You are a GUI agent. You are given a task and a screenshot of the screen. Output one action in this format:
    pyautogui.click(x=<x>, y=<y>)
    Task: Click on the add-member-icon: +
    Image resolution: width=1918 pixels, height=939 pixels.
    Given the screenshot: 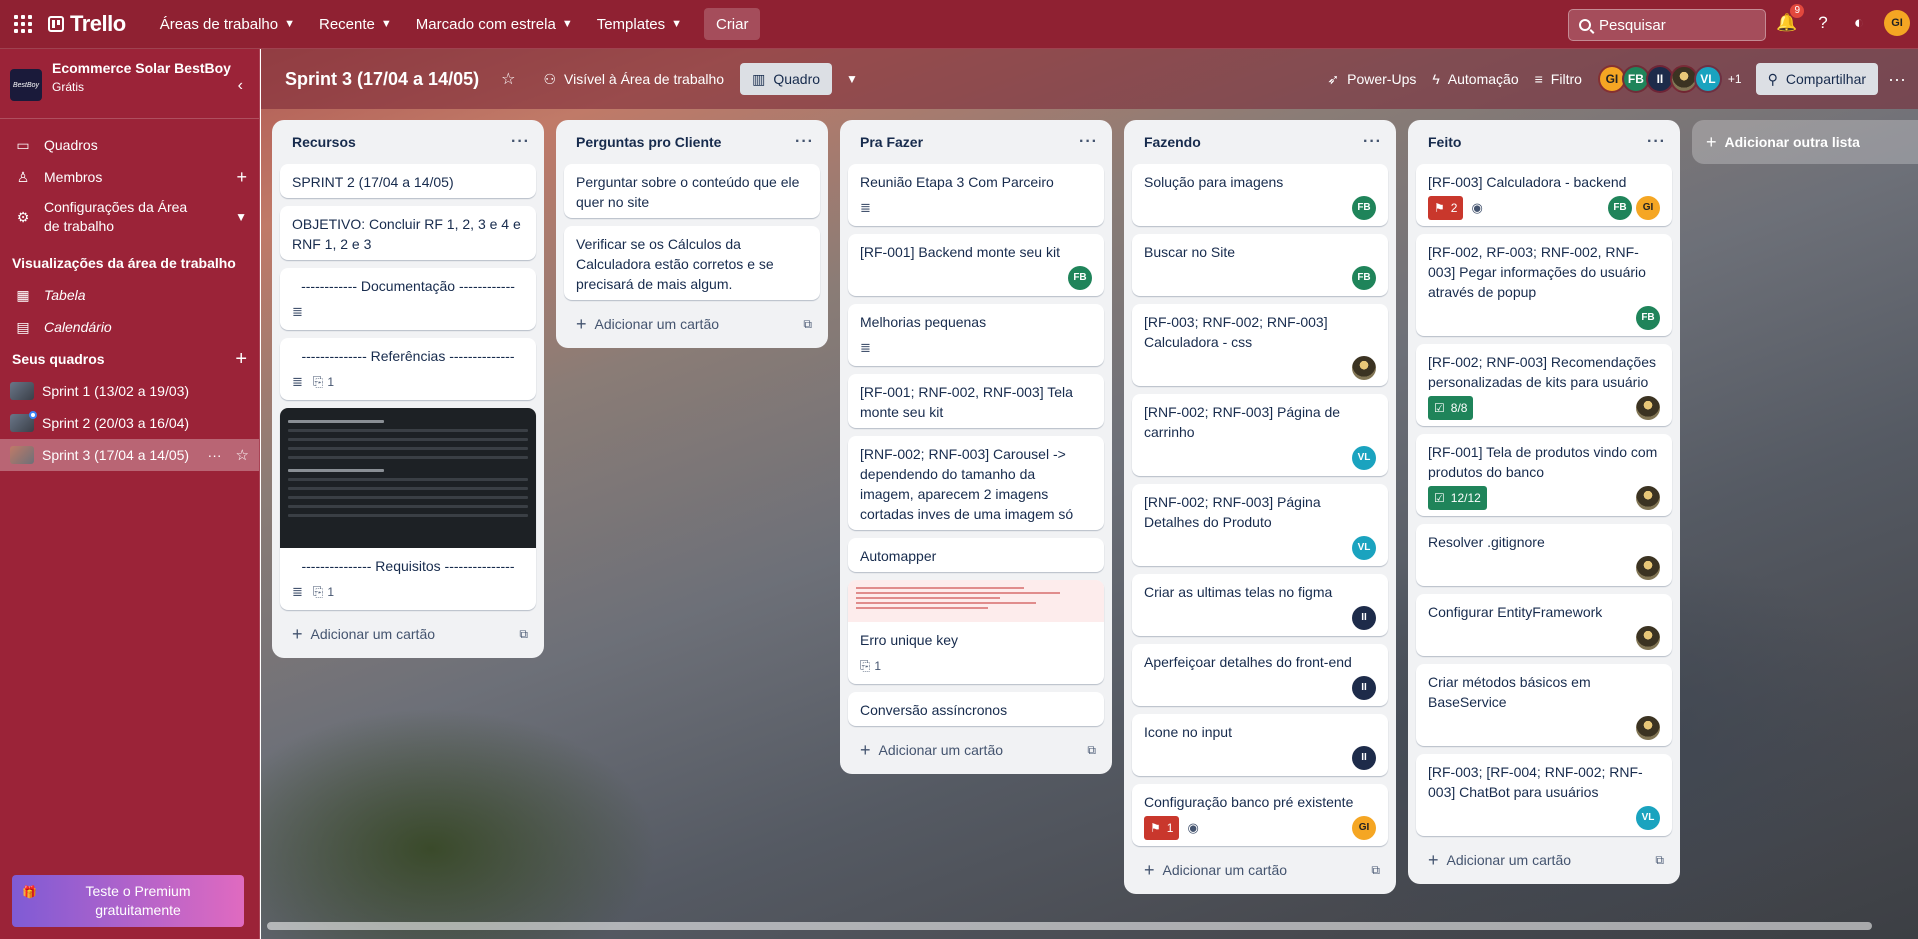 What is the action you would take?
    pyautogui.click(x=241, y=177)
    